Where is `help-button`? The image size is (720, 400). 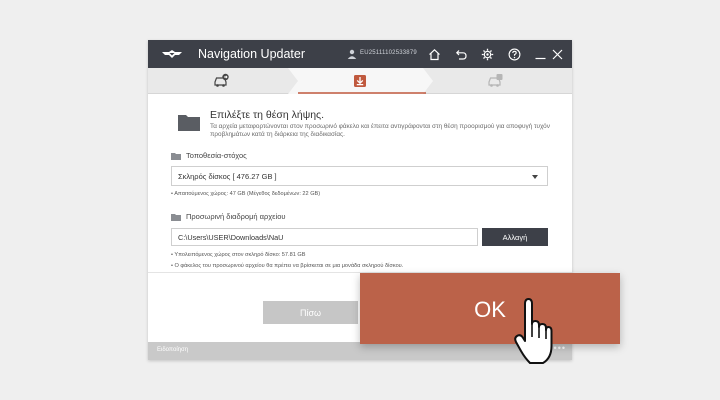
help-button is located at coordinates (514, 54).